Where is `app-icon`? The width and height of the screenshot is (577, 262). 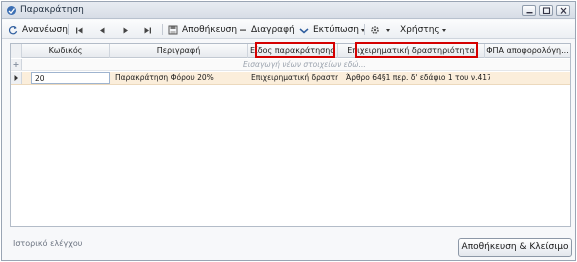
app-icon is located at coordinates (11, 10).